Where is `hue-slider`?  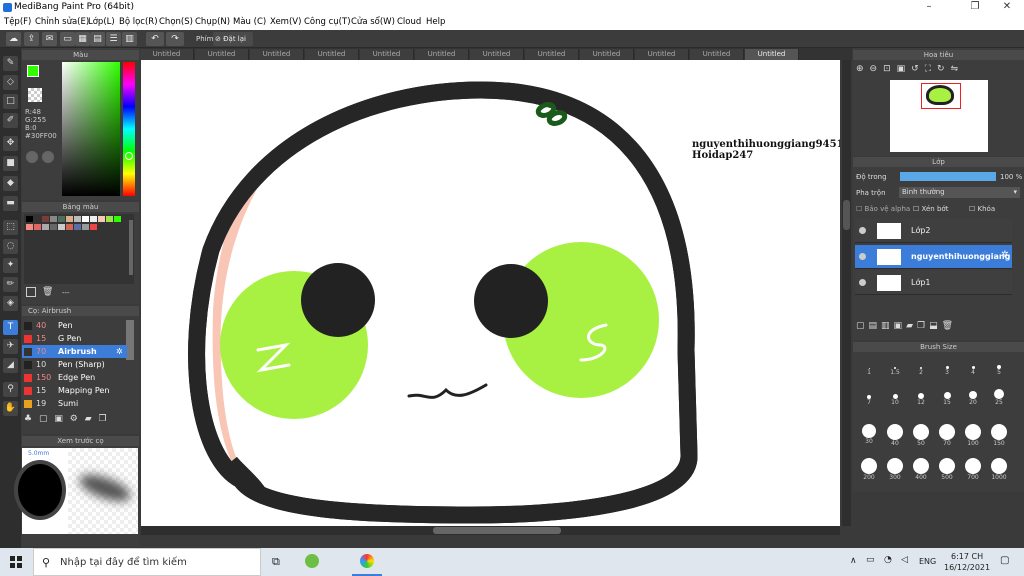 hue-slider is located at coordinates (129, 129).